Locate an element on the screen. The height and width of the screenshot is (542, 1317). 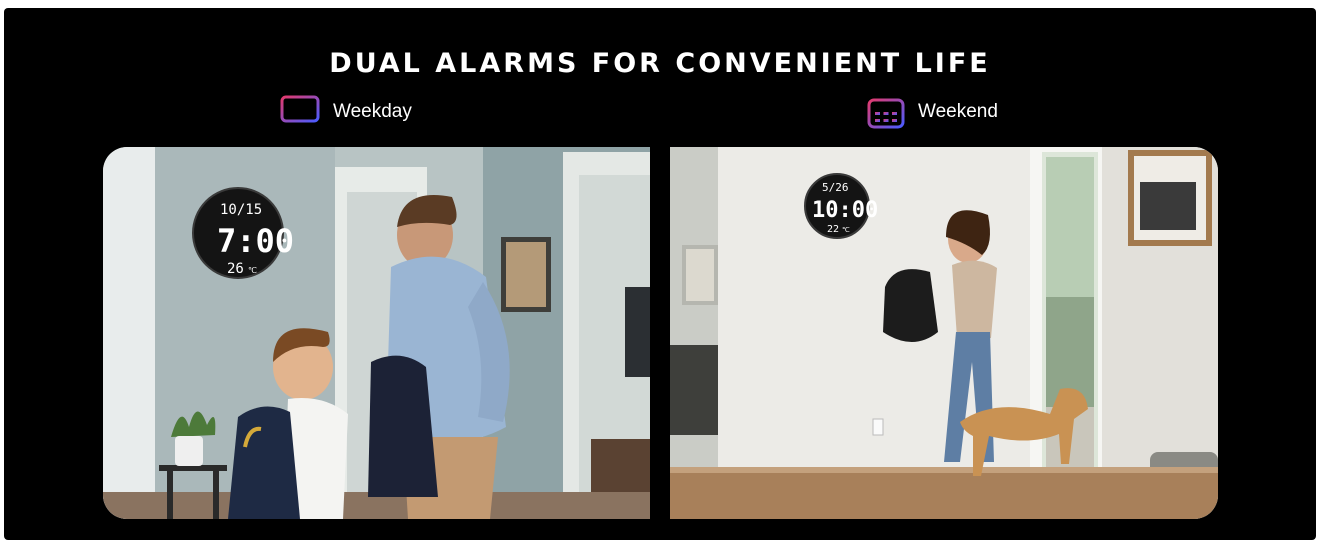
weekday-clock-date: 10/15 is located at coordinates (241, 210).